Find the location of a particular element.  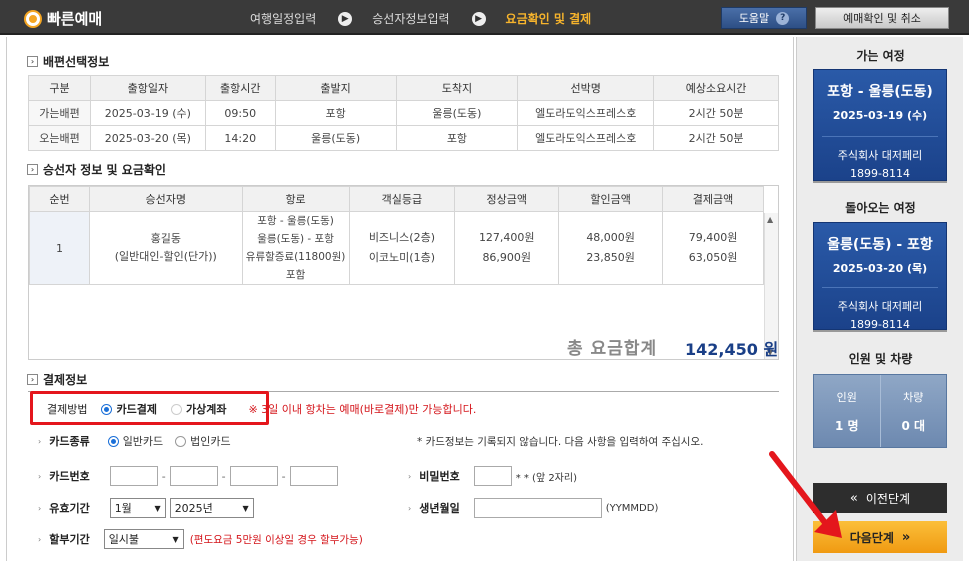

vehicle-col: 차량 0 대 is located at coordinates (913, 411).